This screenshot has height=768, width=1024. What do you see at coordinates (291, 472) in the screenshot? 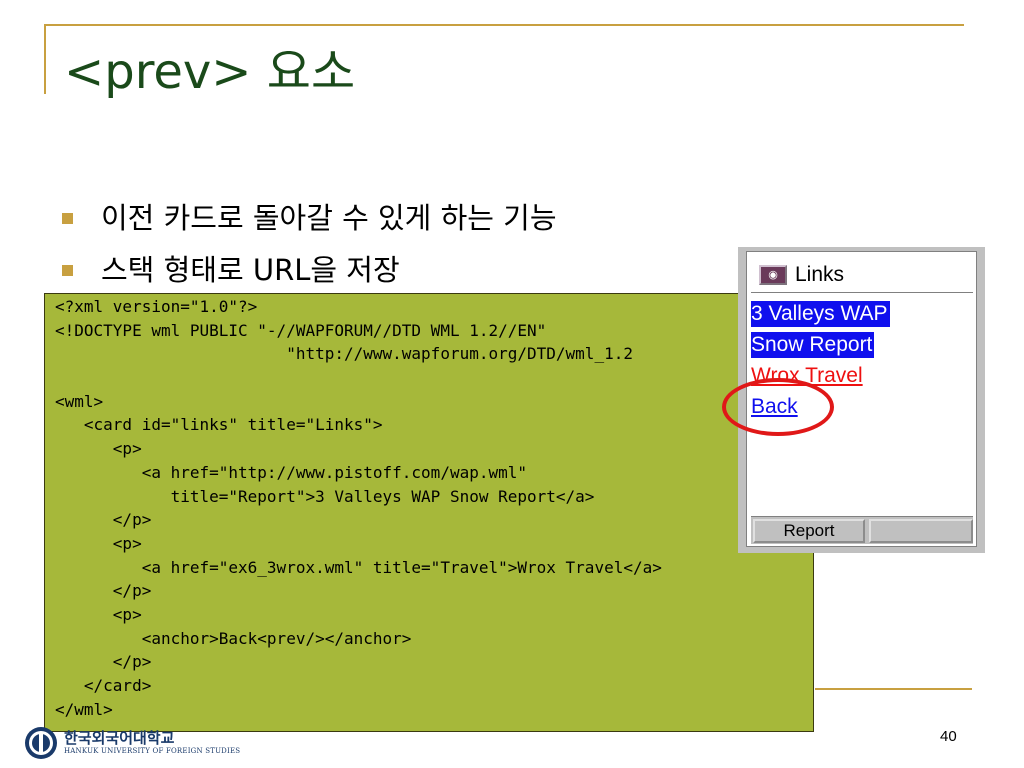
I see `code-line: <a href="http://www.pistoff.com/wap.wml"` at bounding box center [291, 472].